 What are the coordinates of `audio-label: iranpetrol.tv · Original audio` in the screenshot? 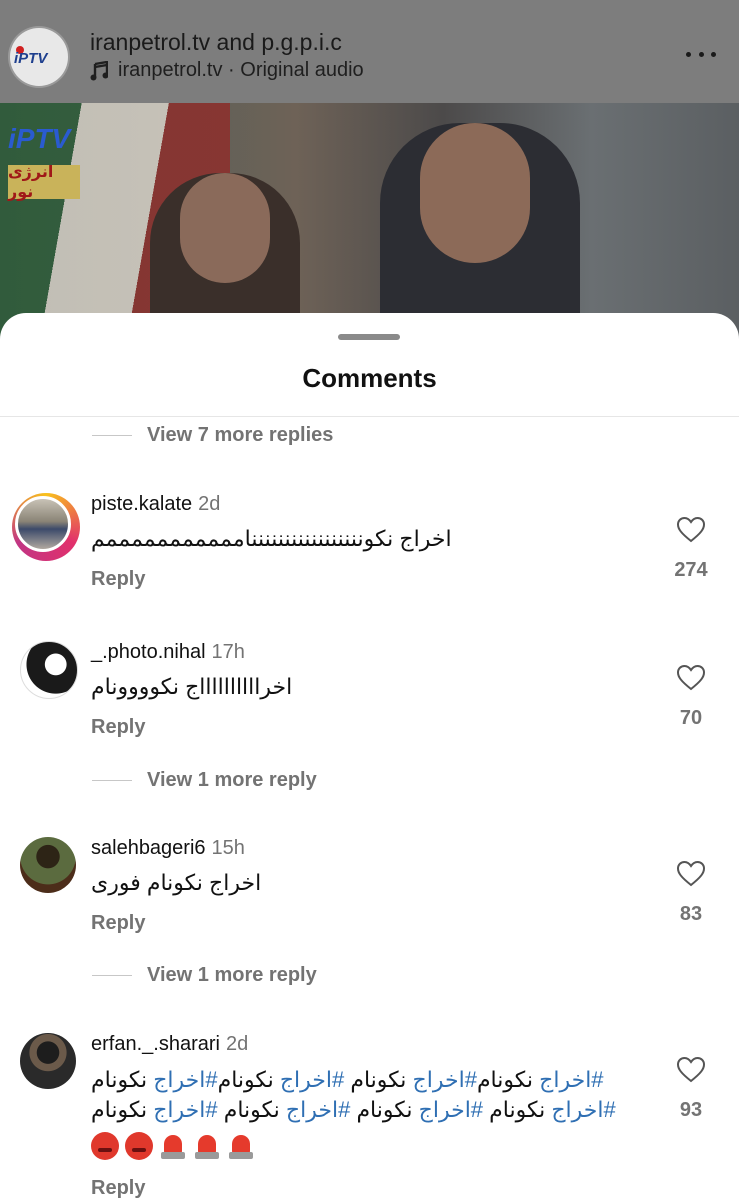 It's located at (241, 70).